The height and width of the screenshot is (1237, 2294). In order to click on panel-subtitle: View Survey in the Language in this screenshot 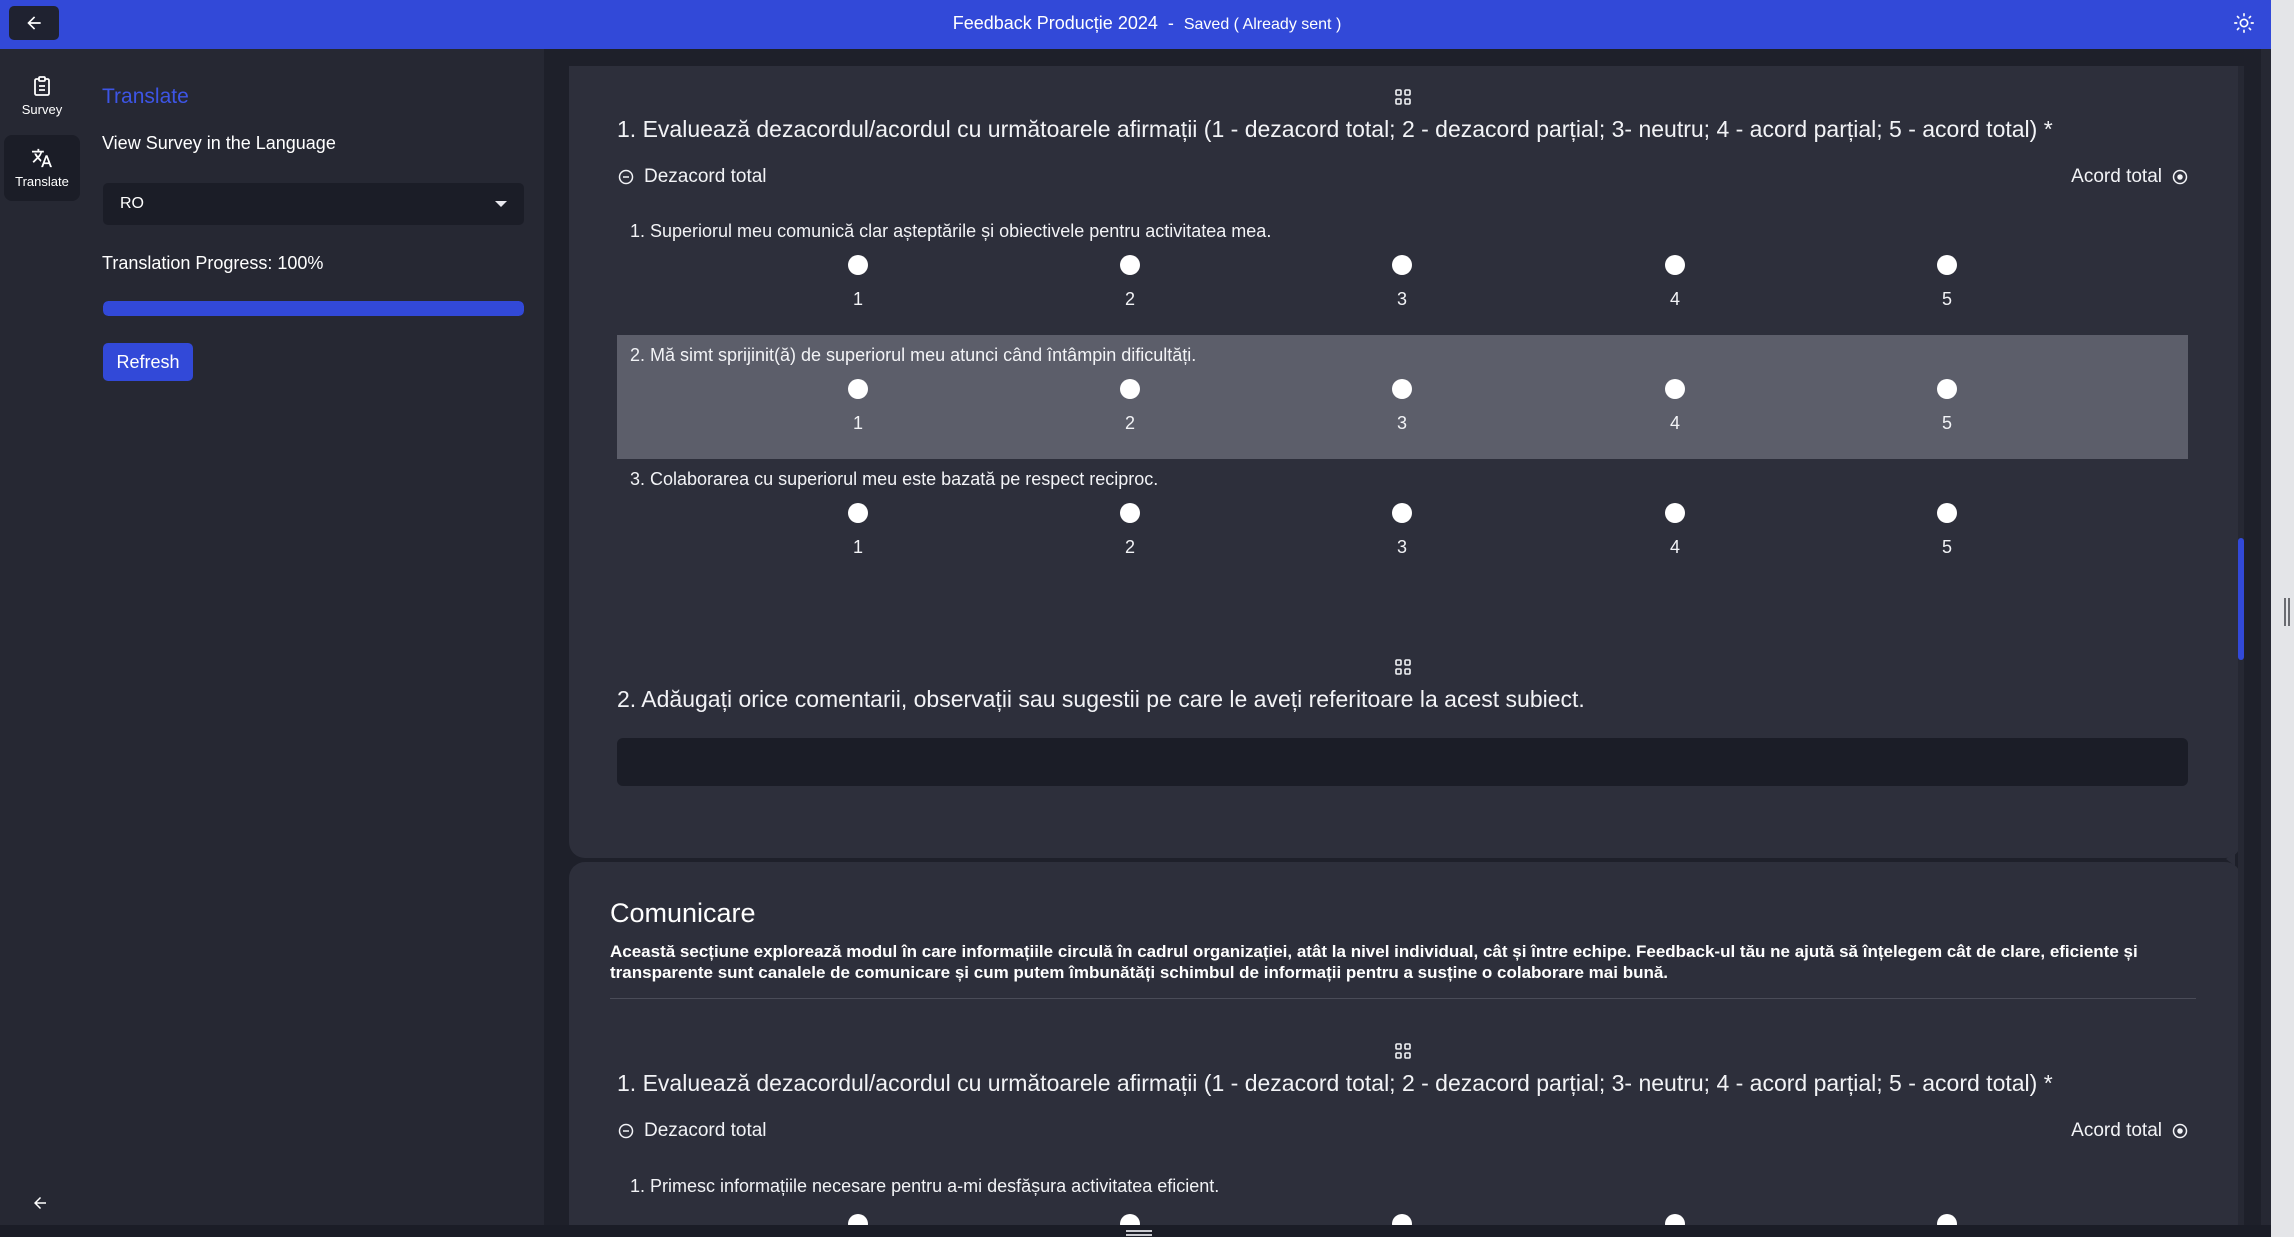, I will do `click(219, 143)`.